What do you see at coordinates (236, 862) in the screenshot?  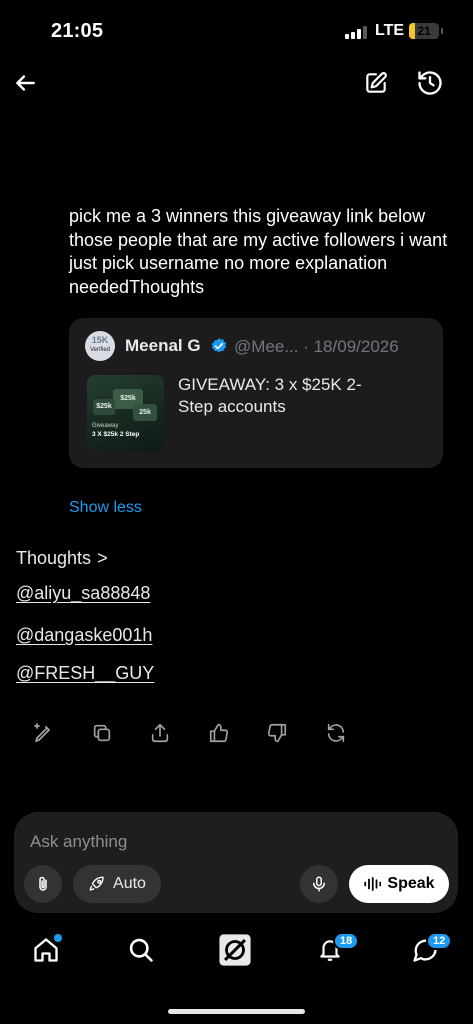 I see `chat-composer: Ask anything Auto Speak` at bounding box center [236, 862].